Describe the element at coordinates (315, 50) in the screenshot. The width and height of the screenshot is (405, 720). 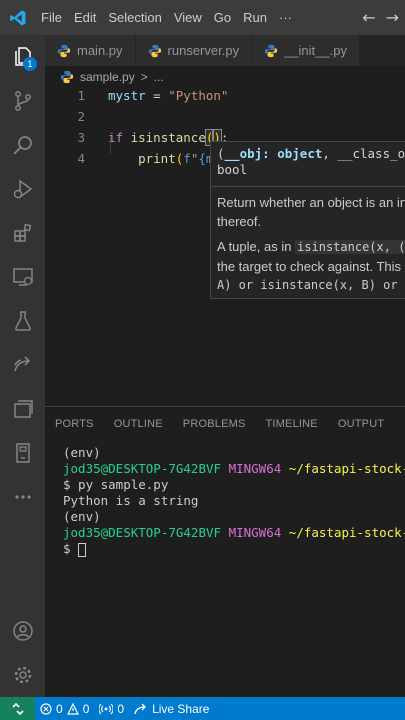
I see `tab-label: __init__.py` at that location.